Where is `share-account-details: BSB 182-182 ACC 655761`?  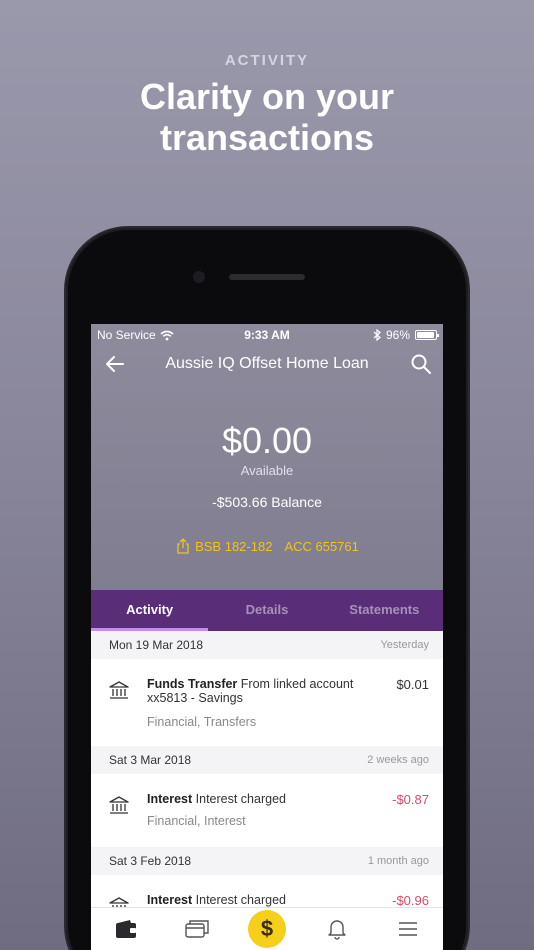
share-account-details: BSB 182-182 ACC 655761 is located at coordinates (267, 546).